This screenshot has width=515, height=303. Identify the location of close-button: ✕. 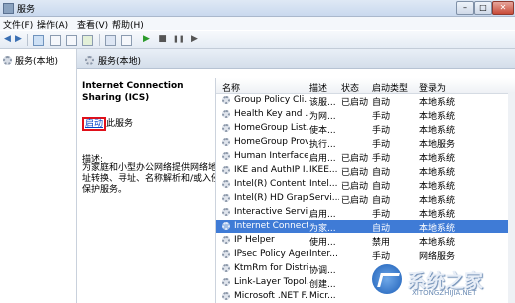
(503, 8).